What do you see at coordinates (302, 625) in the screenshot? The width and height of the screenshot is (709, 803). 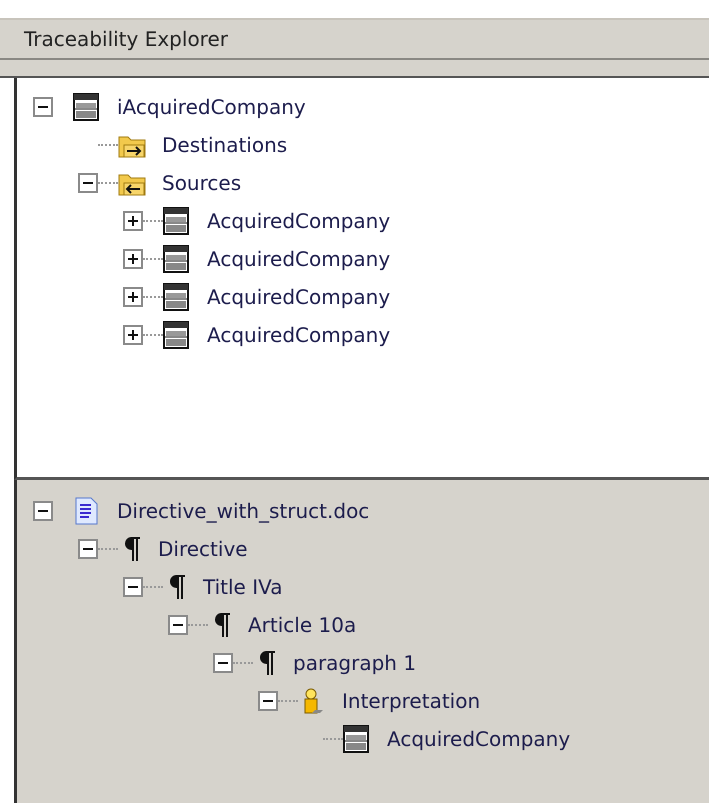 I see `tree-item: Article 10a` at bounding box center [302, 625].